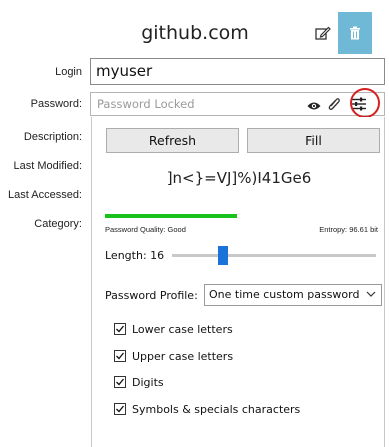 This screenshot has height=447, width=389. What do you see at coordinates (172, 140) in the screenshot?
I see `refresh-button: Refresh` at bounding box center [172, 140].